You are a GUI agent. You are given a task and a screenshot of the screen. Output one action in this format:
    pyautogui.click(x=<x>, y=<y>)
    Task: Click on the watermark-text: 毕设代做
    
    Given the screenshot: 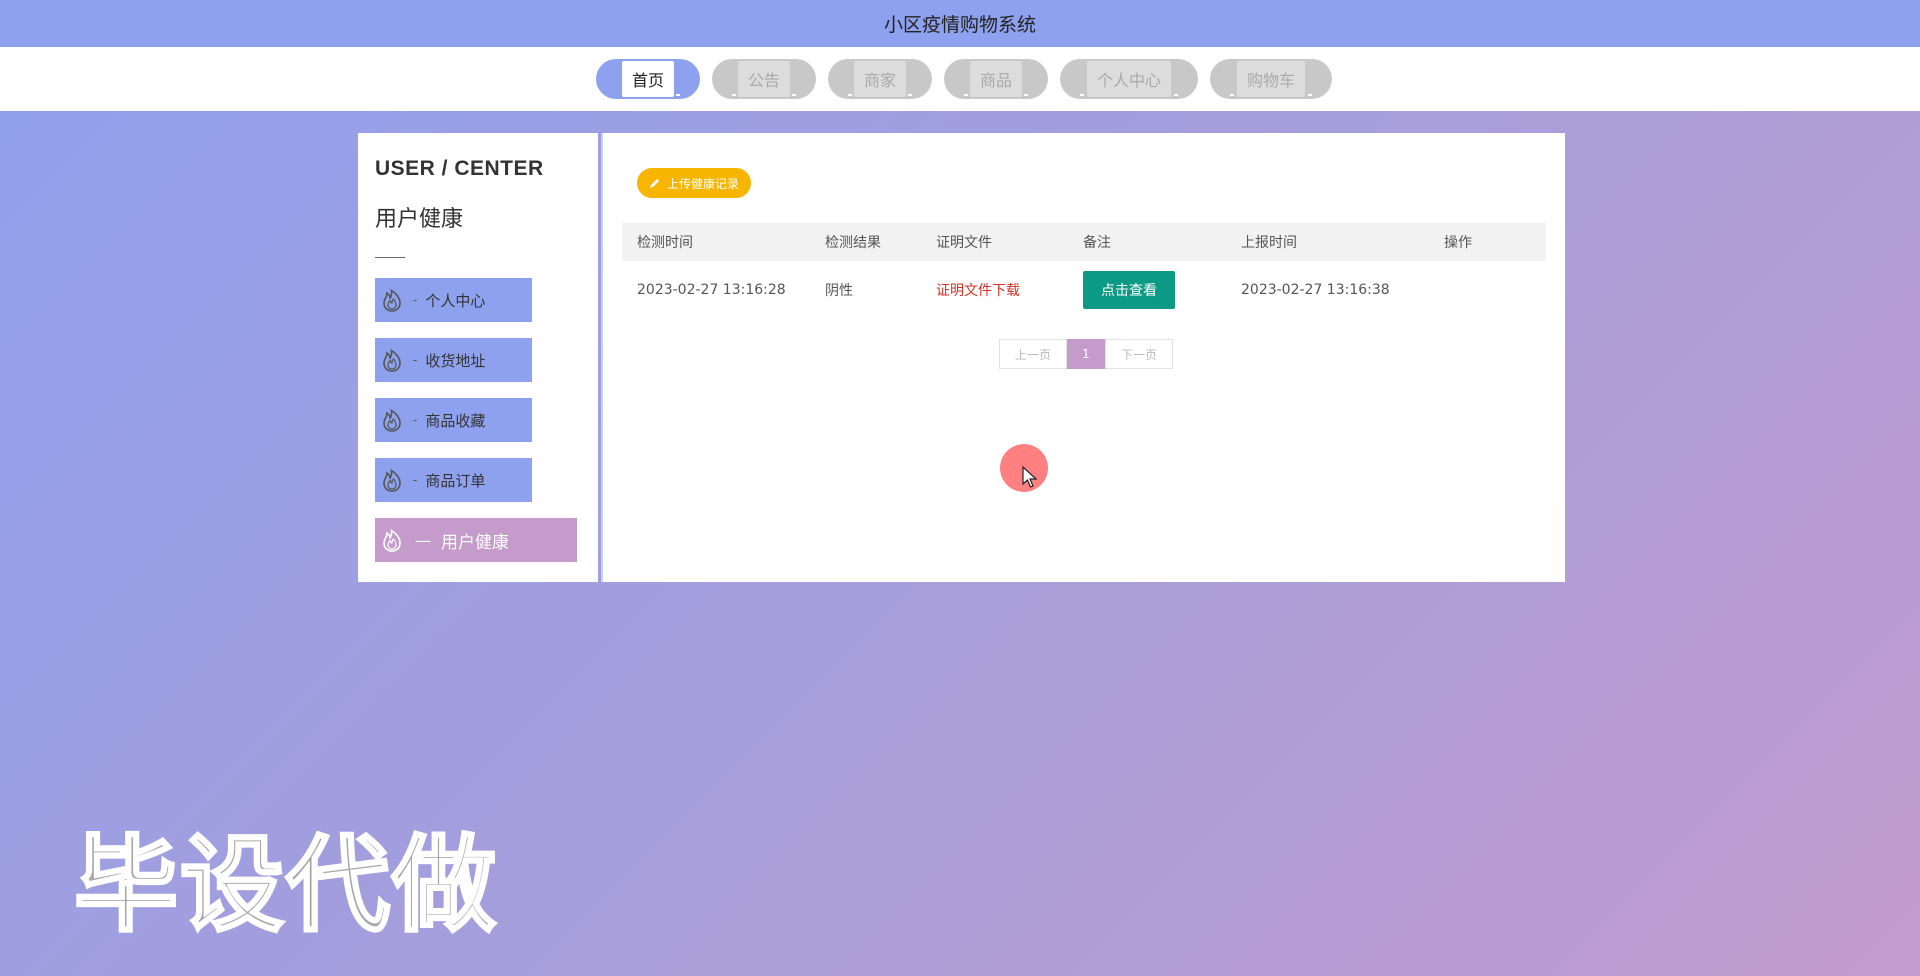 What is the action you would take?
    pyautogui.click(x=285, y=885)
    